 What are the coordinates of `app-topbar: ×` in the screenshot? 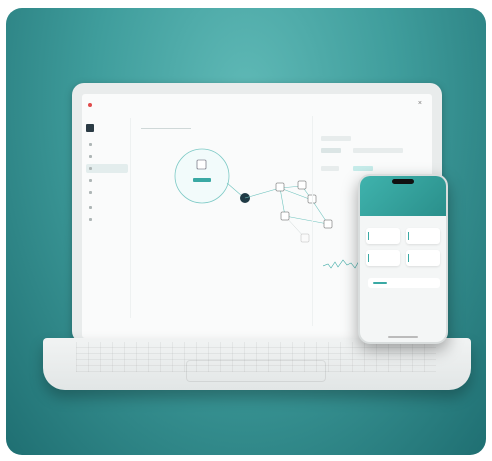 It's located at (257, 106).